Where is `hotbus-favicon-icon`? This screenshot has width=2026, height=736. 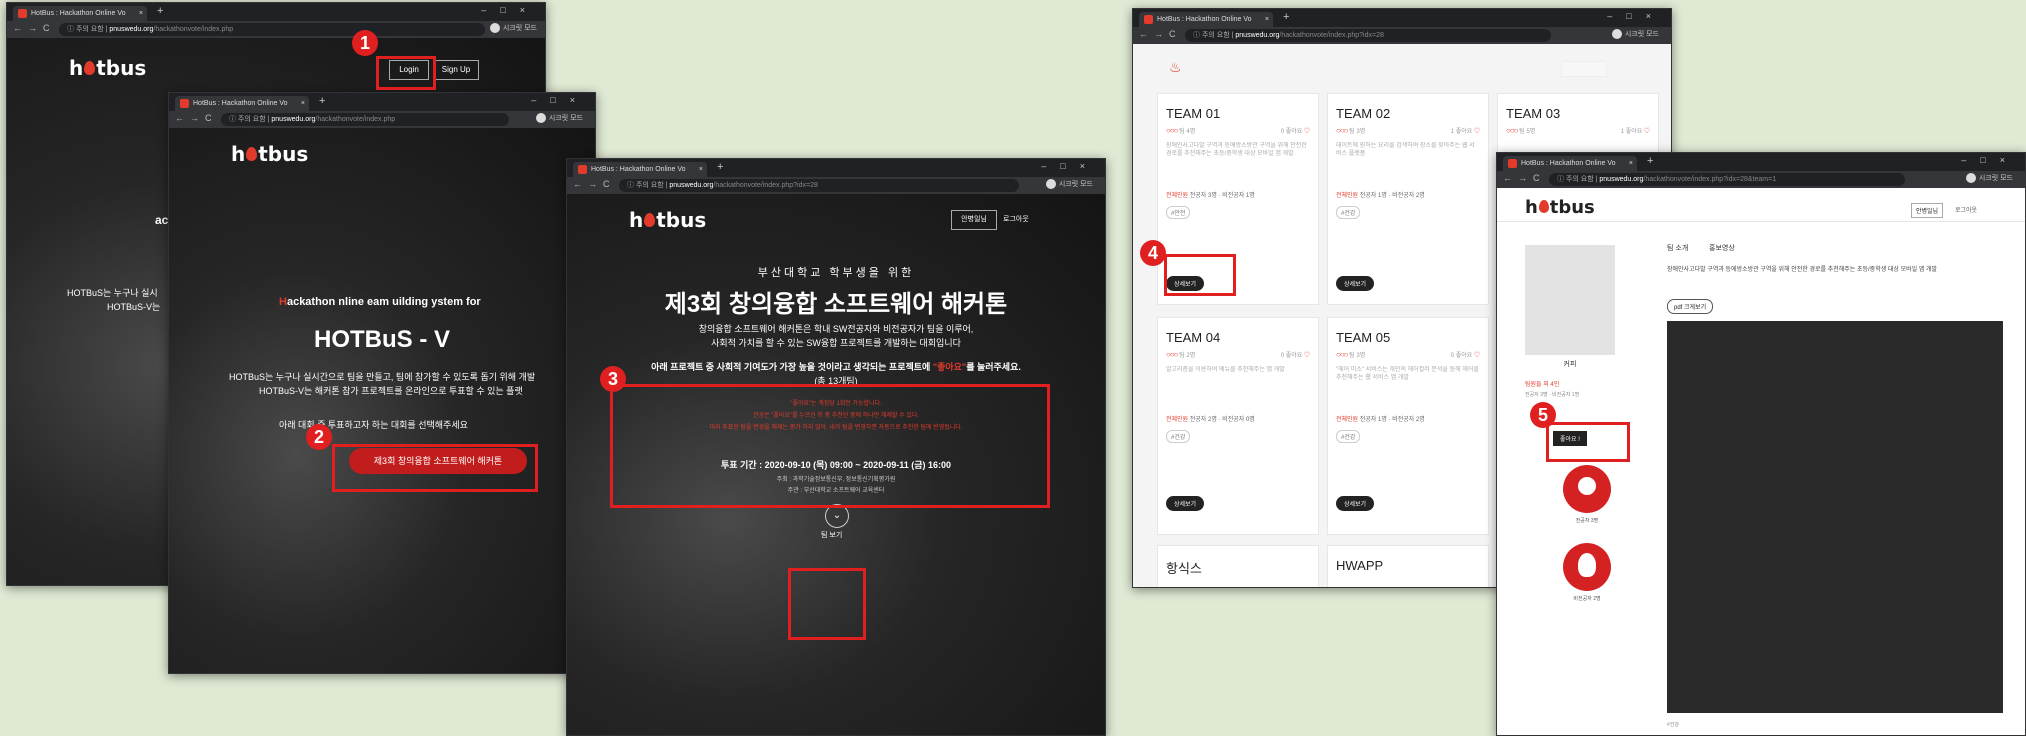 hotbus-favicon-icon is located at coordinates (1148, 19).